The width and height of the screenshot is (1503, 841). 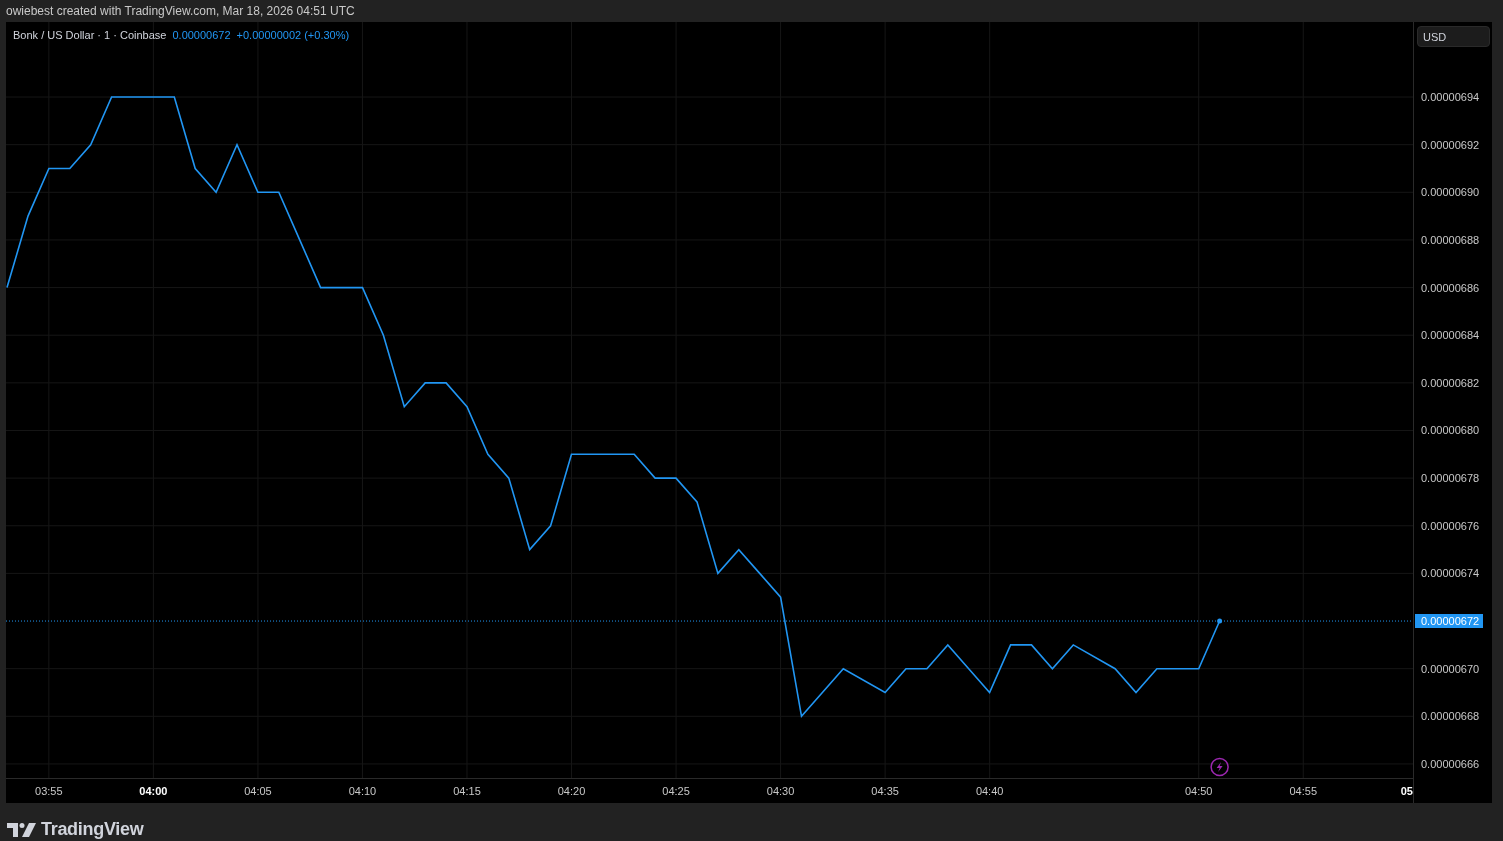 I want to click on price-change-value: +0.00000002 (+0.30%), so click(x=293, y=35).